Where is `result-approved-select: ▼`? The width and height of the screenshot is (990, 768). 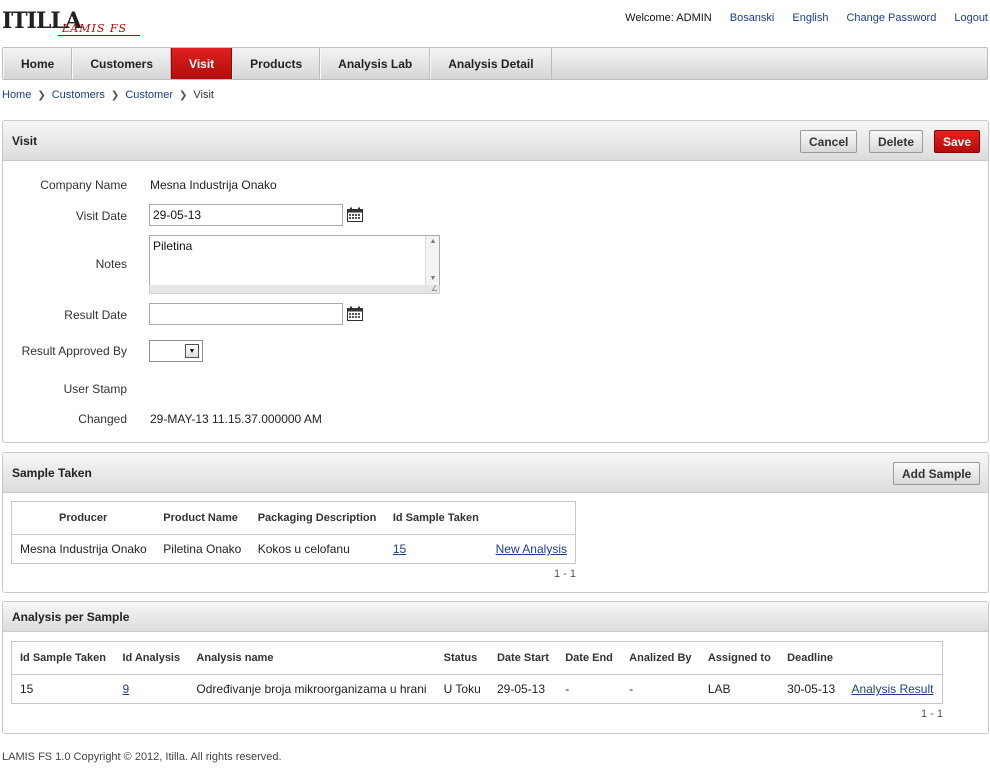
result-approved-select: ▼ is located at coordinates (176, 351).